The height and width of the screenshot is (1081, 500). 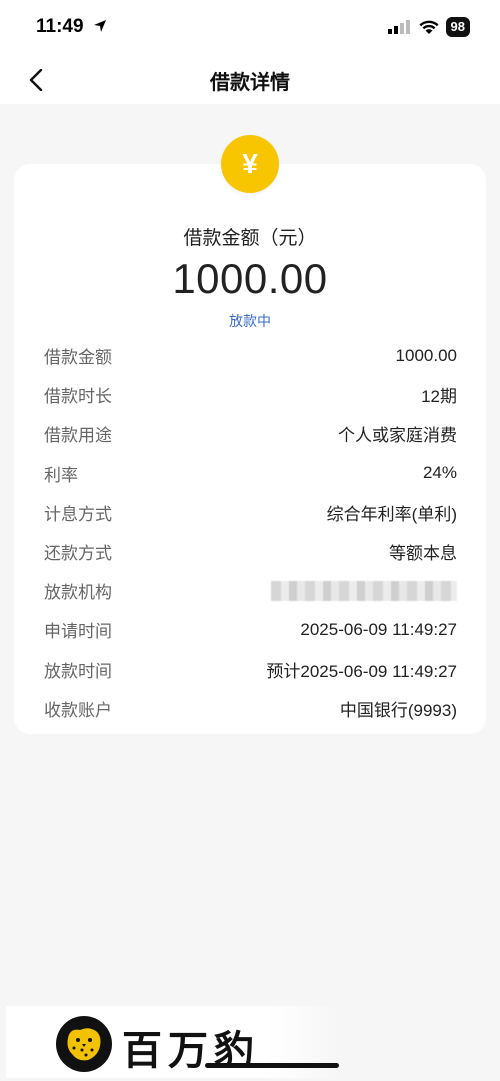 I want to click on detail-value: 12期, so click(x=439, y=397).